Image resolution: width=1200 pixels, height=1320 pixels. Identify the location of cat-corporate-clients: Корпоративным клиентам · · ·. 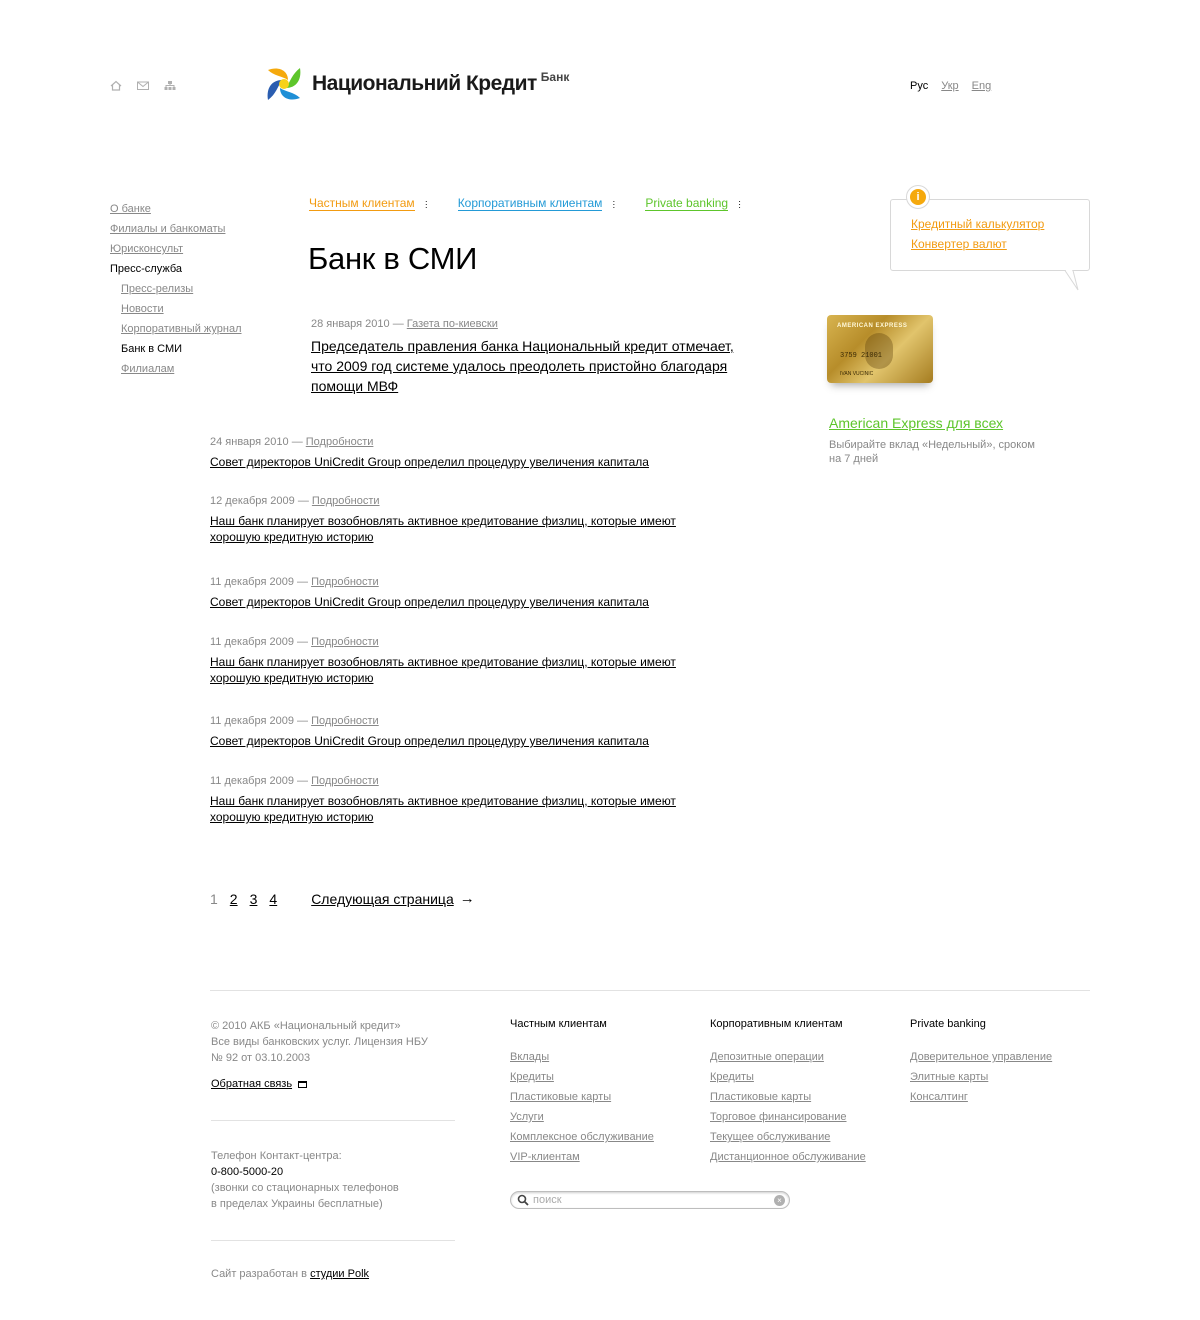
(536, 203).